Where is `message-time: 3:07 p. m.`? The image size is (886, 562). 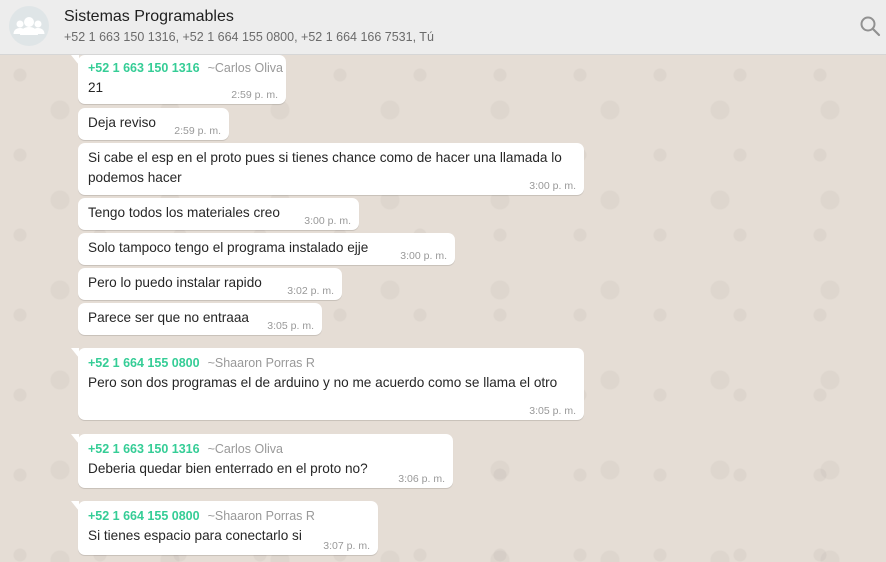 message-time: 3:07 p. m. is located at coordinates (346, 546).